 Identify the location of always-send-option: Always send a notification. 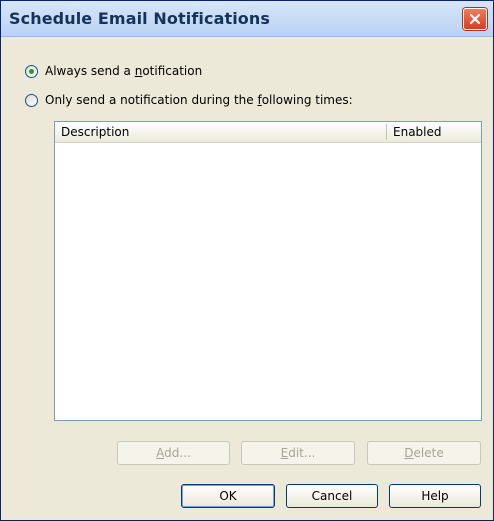
(113, 71).